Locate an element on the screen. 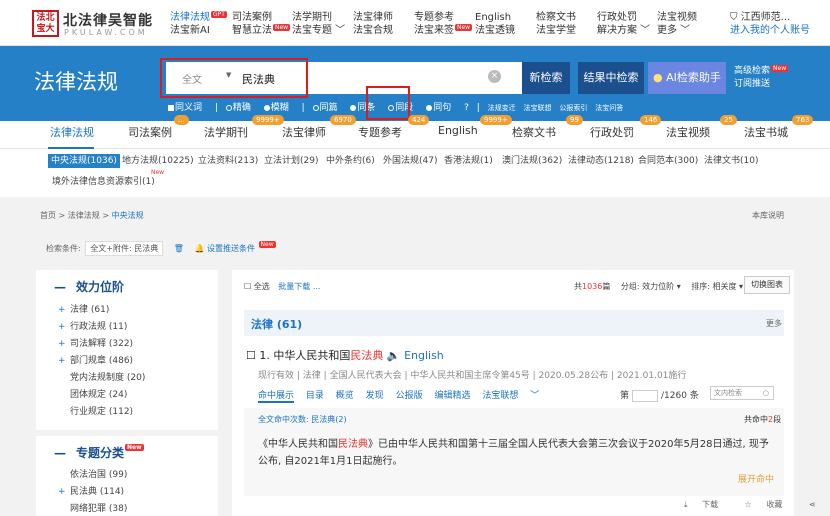 The width and height of the screenshot is (830, 516). nav-col-laws: 法律法规 GPT 法宝新AI is located at coordinates (198, 24).